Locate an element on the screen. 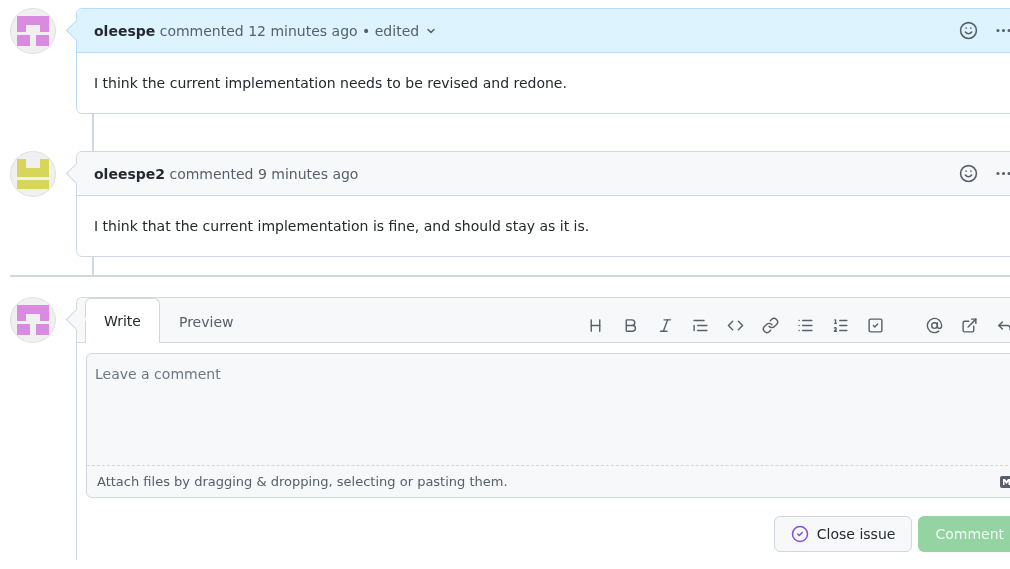 The width and height of the screenshot is (1010, 569). task-list-icon is located at coordinates (875, 325).